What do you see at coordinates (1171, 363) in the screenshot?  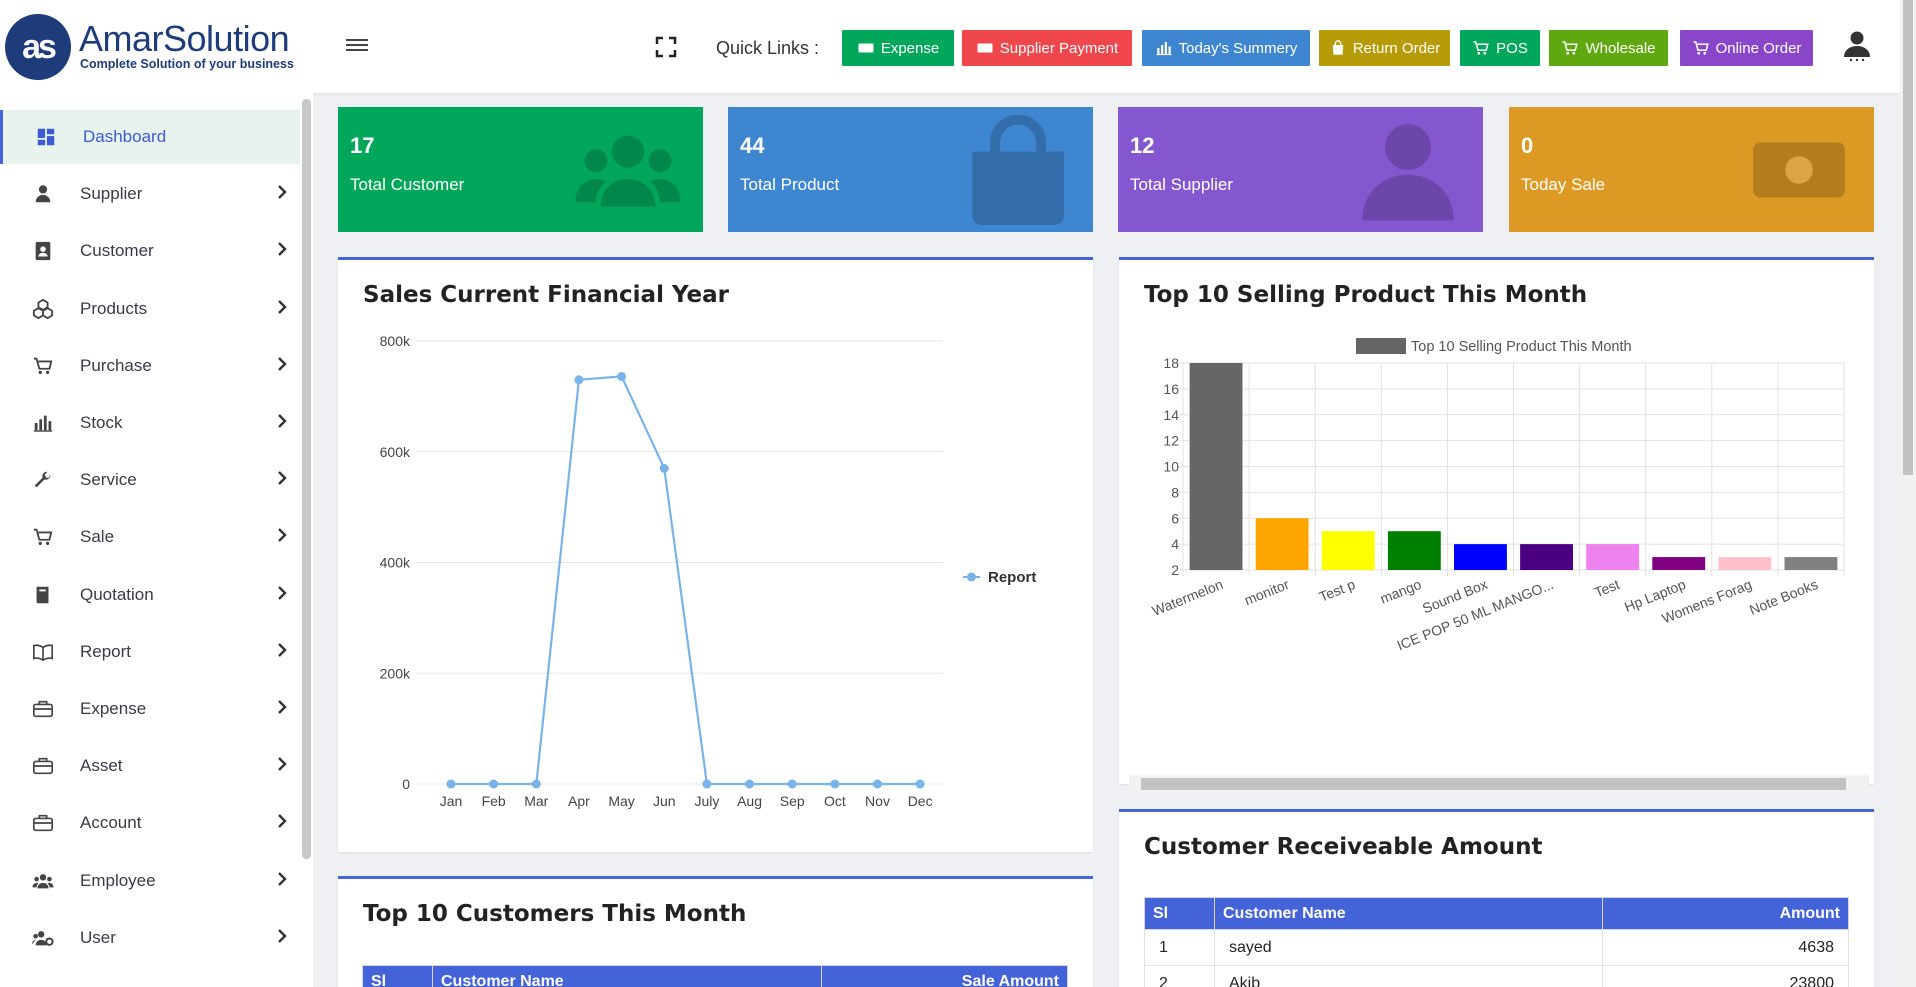 I see `y-tick-label: 18` at bounding box center [1171, 363].